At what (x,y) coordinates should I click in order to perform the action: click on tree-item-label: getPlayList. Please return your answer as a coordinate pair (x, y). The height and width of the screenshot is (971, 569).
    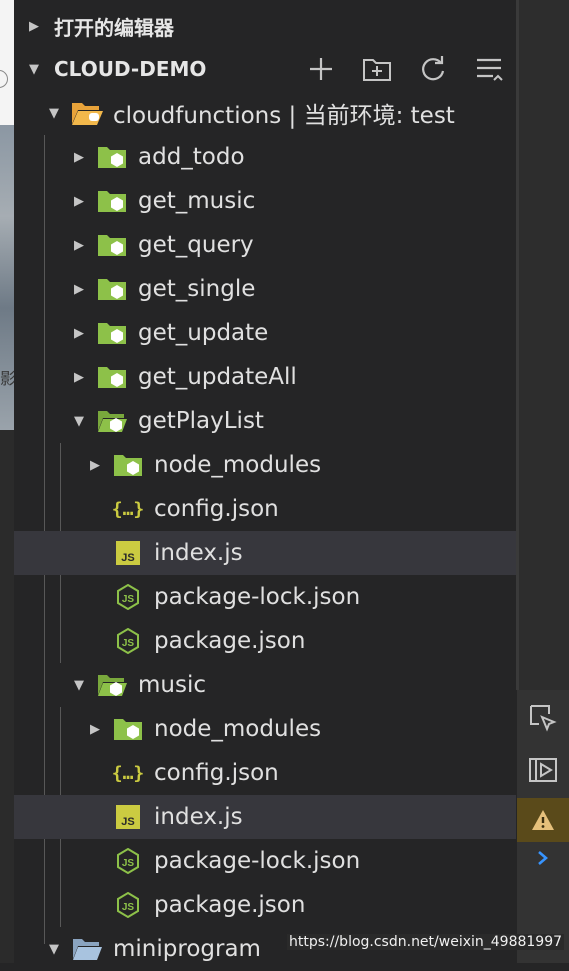
    Looking at the image, I should click on (201, 421).